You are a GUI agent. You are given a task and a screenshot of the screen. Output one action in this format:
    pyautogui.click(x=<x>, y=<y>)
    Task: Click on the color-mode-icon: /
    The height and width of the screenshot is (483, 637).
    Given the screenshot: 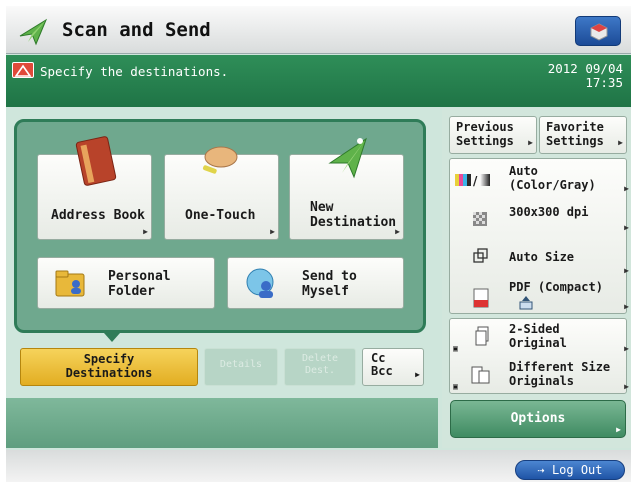 What is the action you would take?
    pyautogui.click(x=473, y=181)
    